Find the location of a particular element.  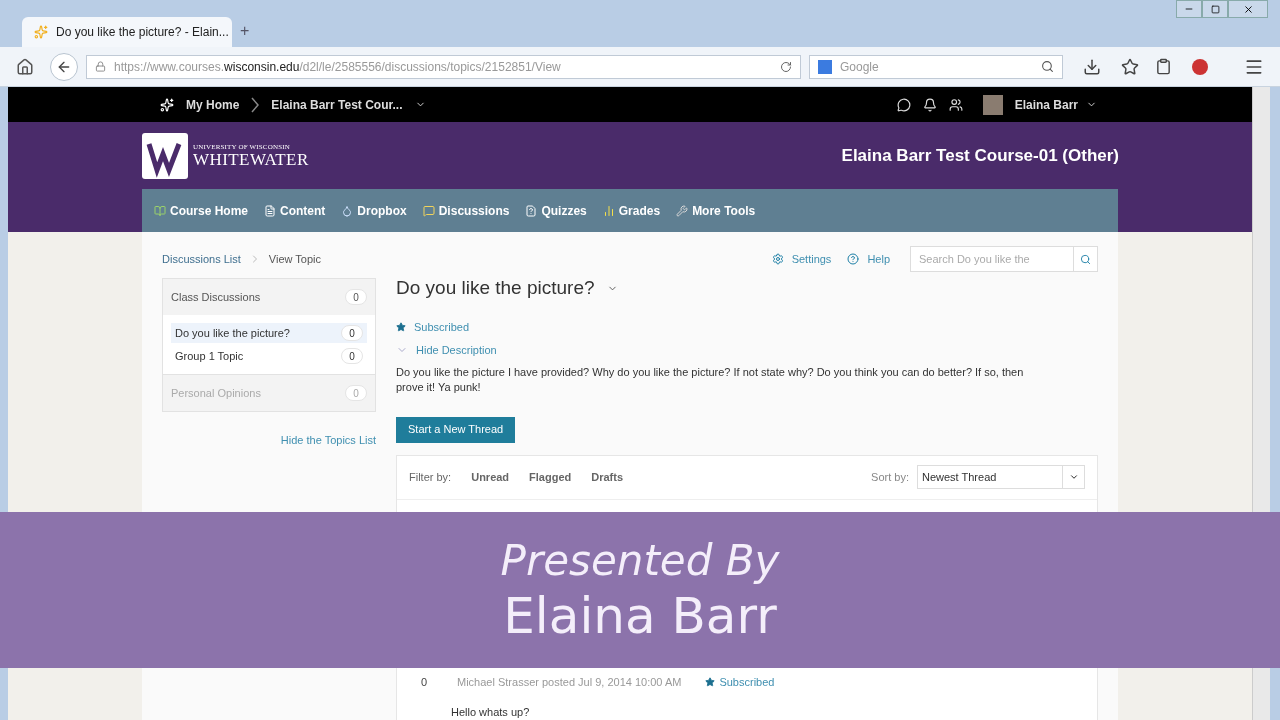

breadcrumb-chevron-icon is located at coordinates (255, 104).